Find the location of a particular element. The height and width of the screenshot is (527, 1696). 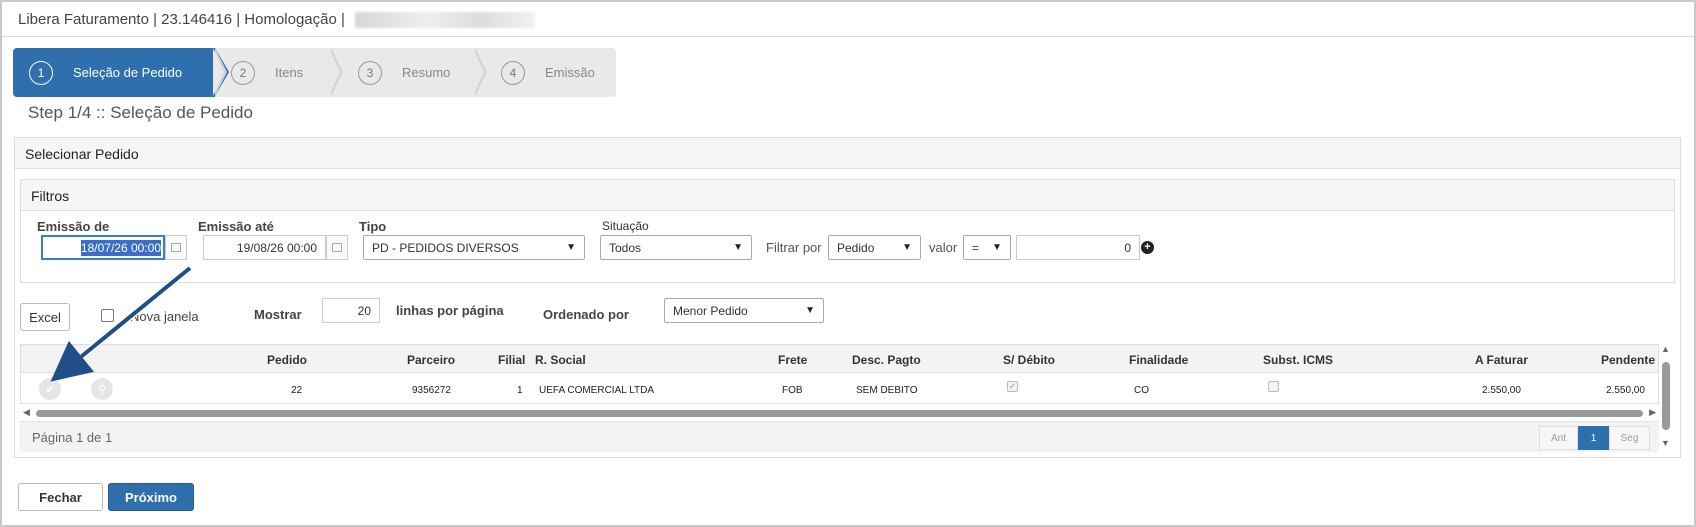

tipo-select: PD - PEDIDOS DIVERSOS ▼ is located at coordinates (474, 247).